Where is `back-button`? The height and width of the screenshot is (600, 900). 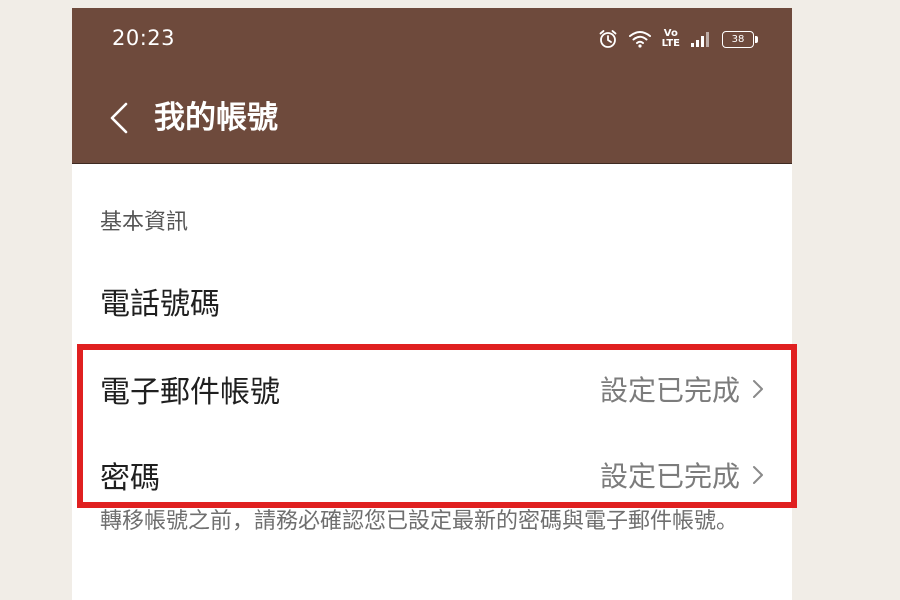
back-button is located at coordinates (119, 118).